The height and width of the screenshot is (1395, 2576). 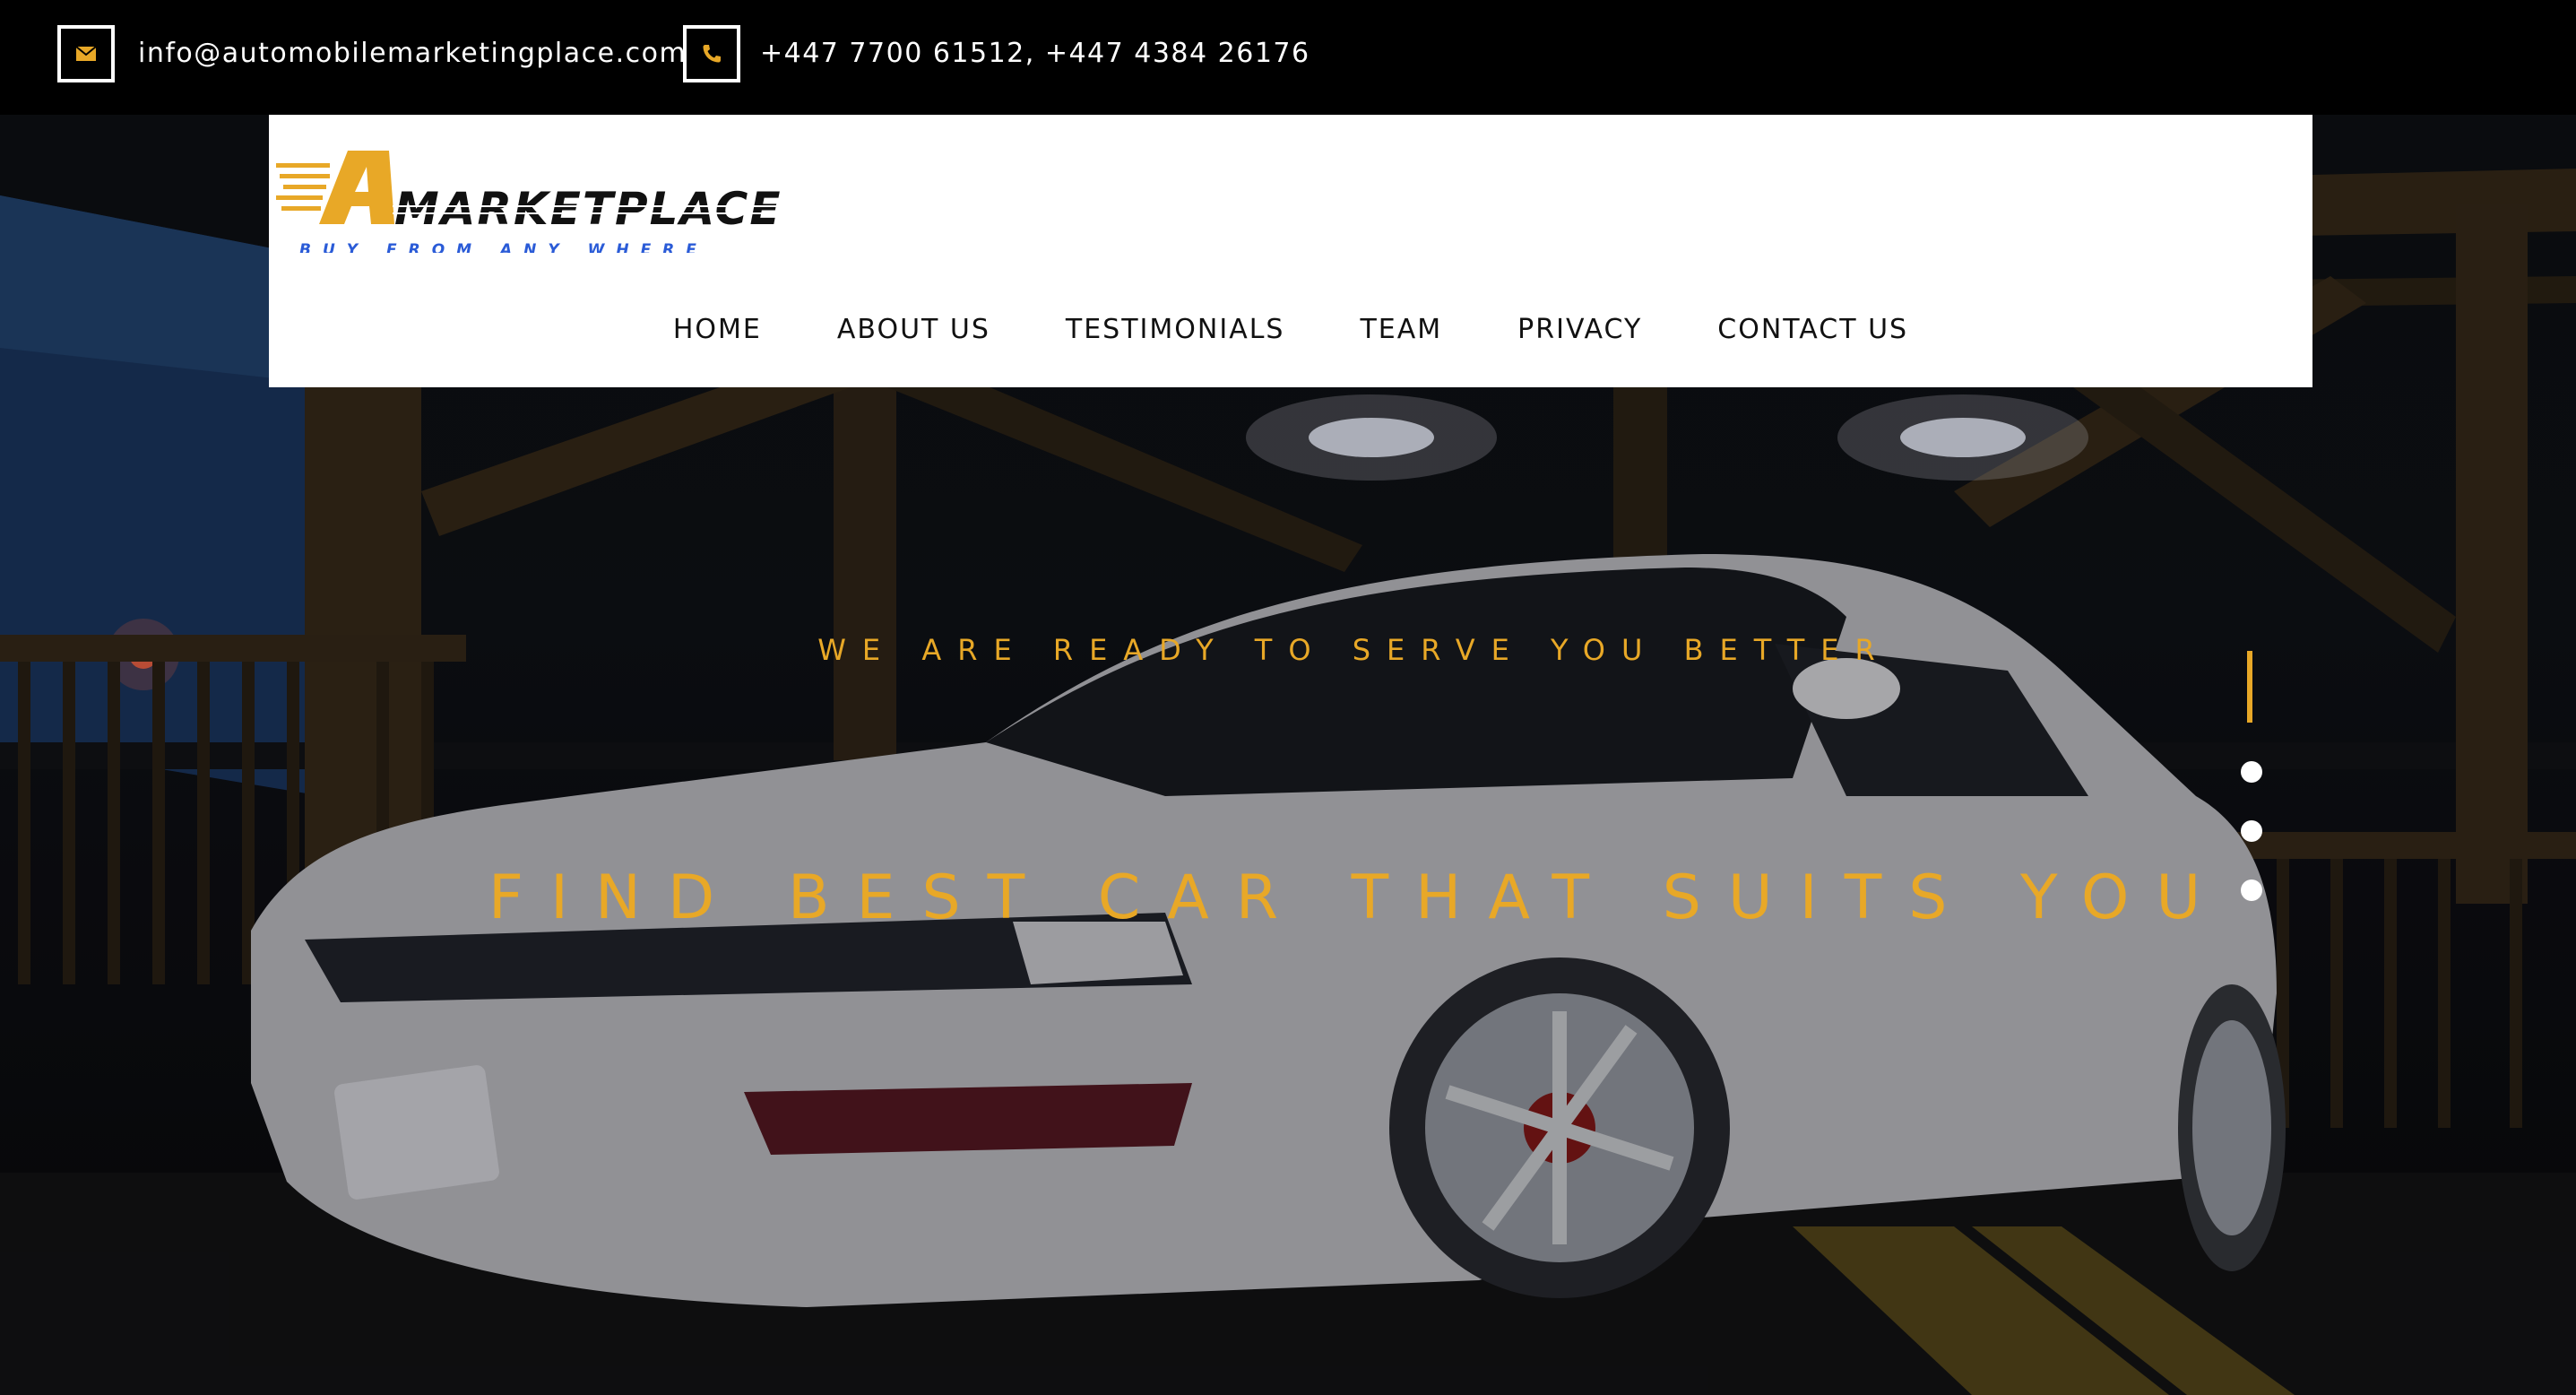 I want to click on email-icon-box, so click(x=86, y=53).